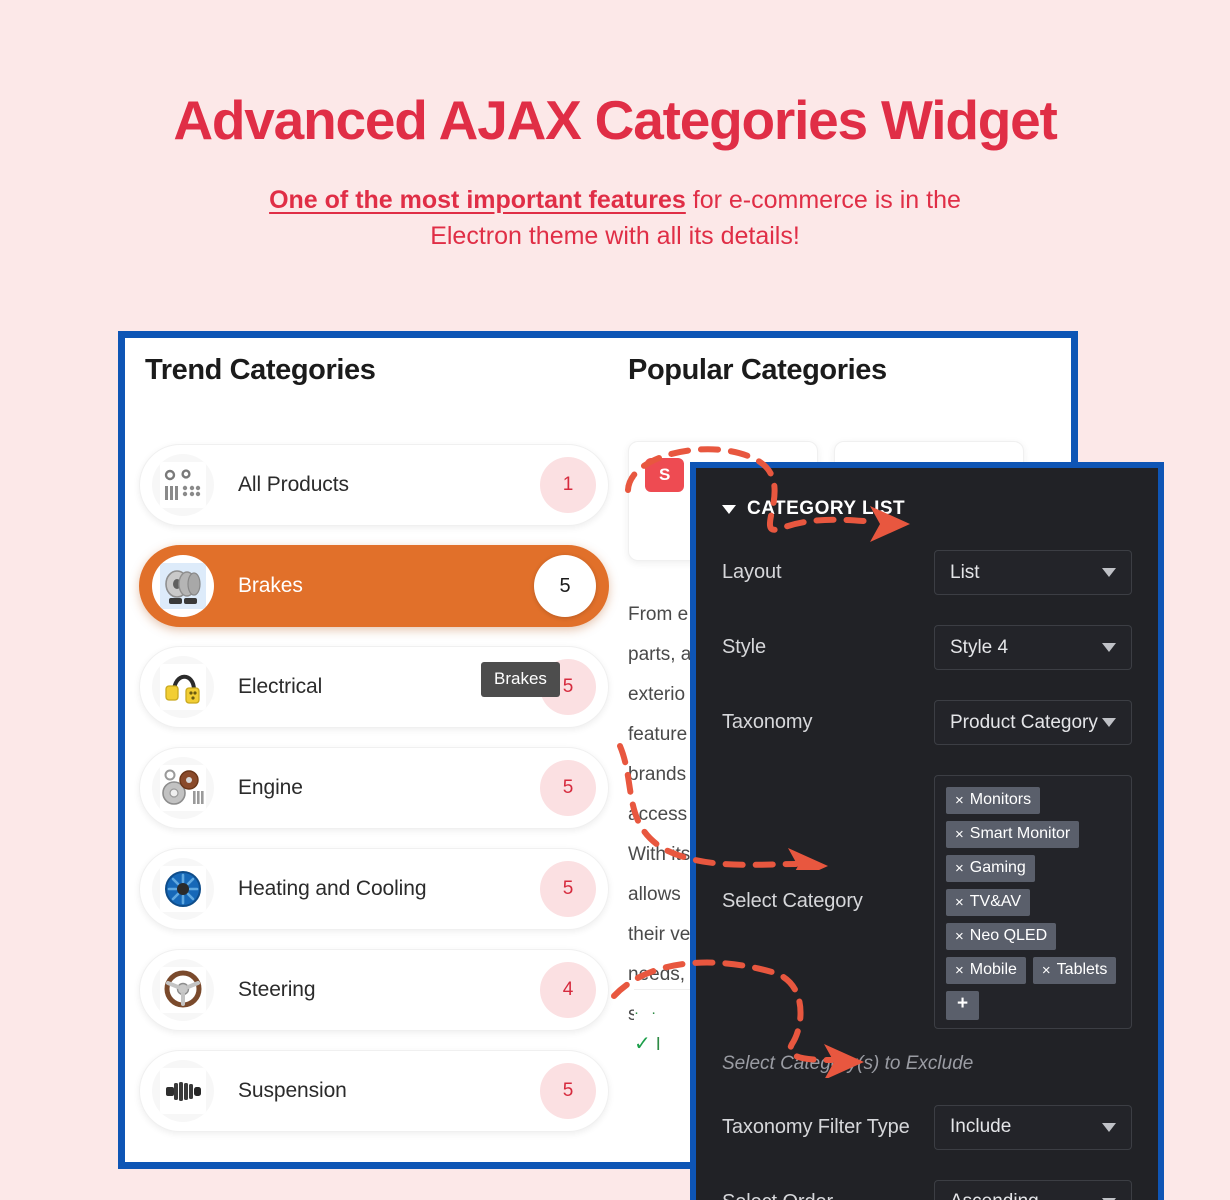 Image resolution: width=1230 pixels, height=1200 pixels. Describe the element at coordinates (568, 990) in the screenshot. I see `category-count-badge: 4` at that location.